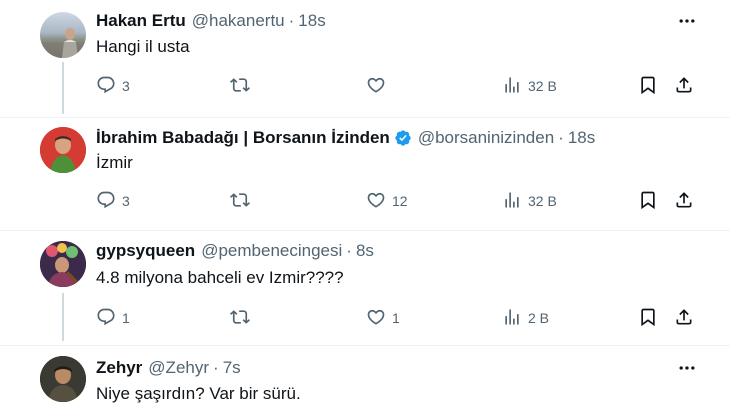 This screenshot has height=420, width=730. Describe the element at coordinates (243, 138) in the screenshot. I see `display-name: İbrahim Babadağı | Borsanın İzinden` at that location.